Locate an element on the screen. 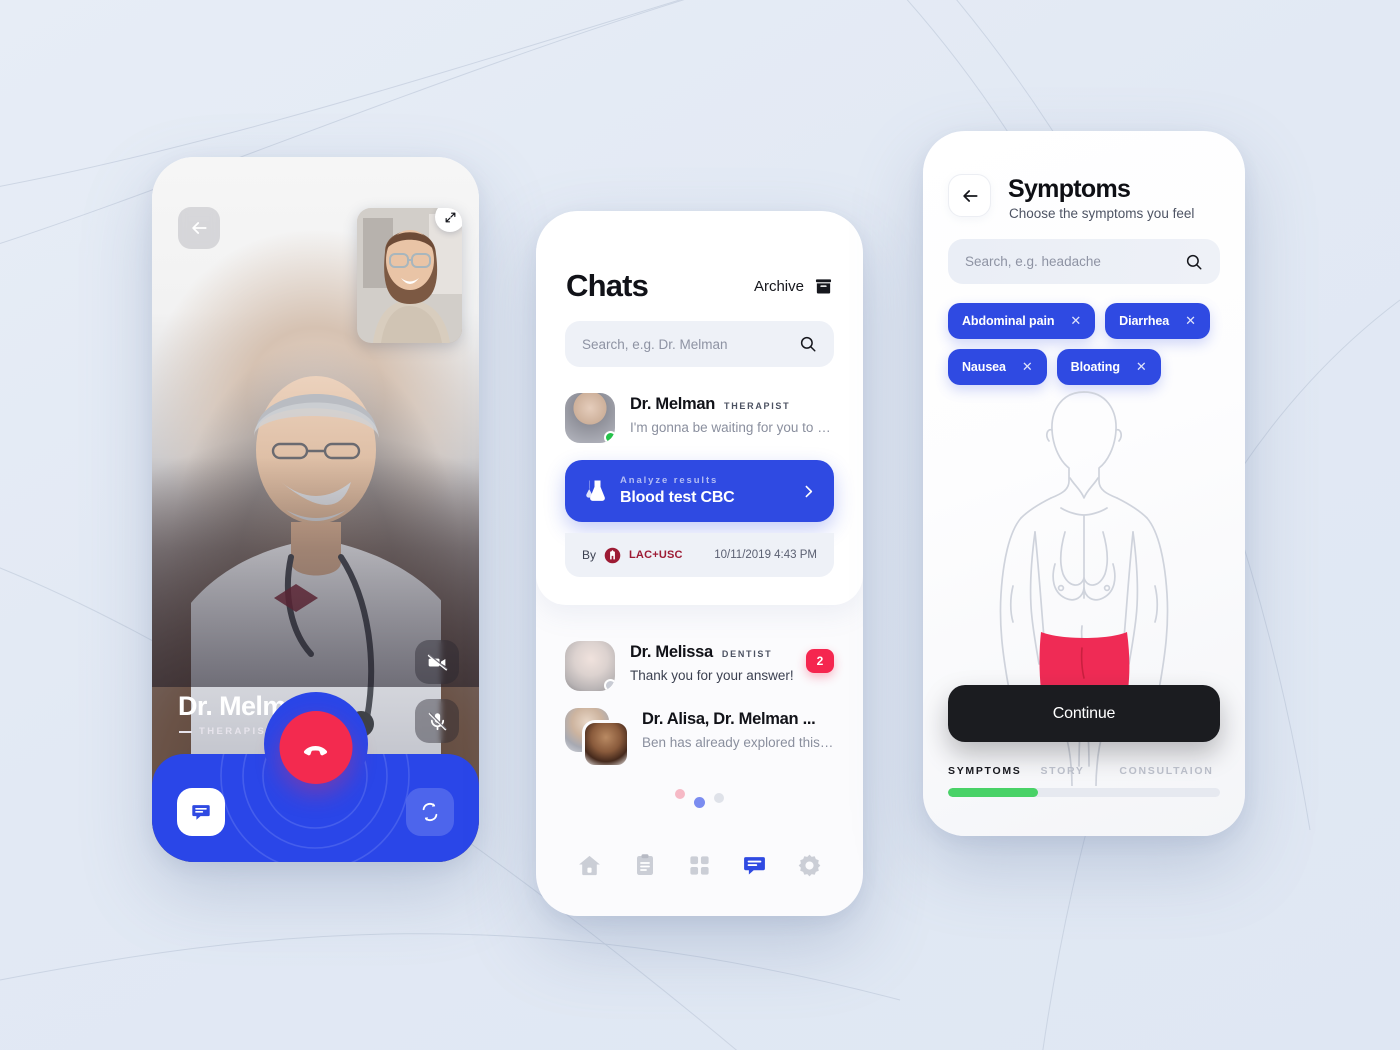 The image size is (1400, 1050). chat-role-tag: THERAPIST is located at coordinates (757, 406).